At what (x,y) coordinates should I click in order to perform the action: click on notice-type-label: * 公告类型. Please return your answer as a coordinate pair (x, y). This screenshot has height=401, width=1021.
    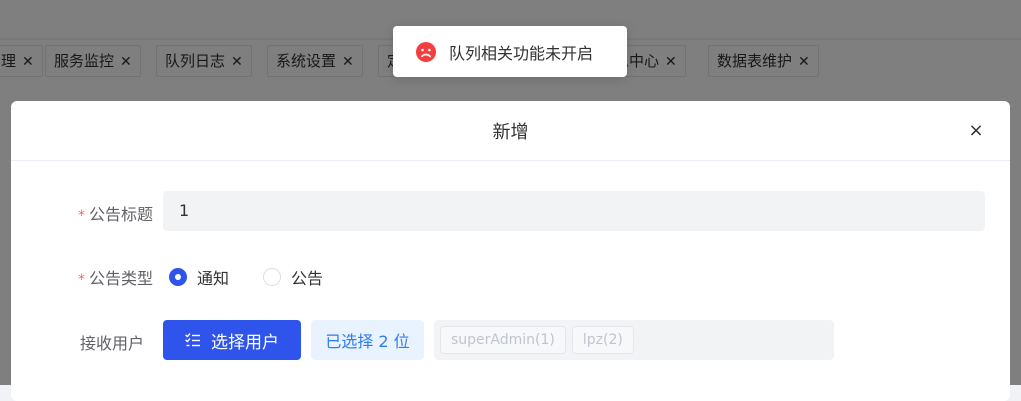
    Looking at the image, I should click on (115, 278).